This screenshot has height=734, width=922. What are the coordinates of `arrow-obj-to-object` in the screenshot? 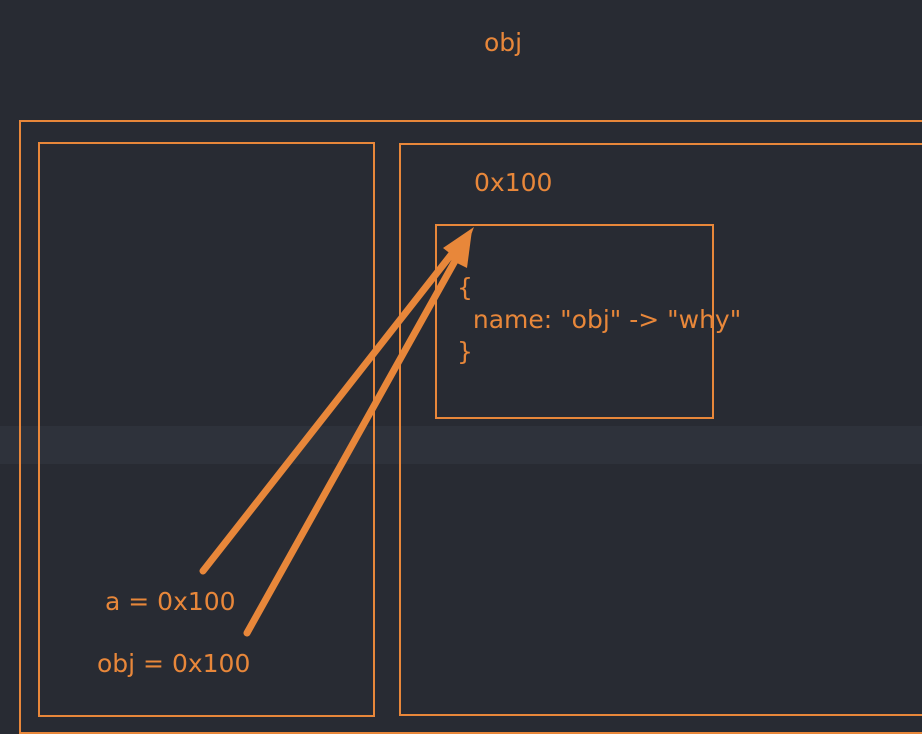 It's located at (353, 442).